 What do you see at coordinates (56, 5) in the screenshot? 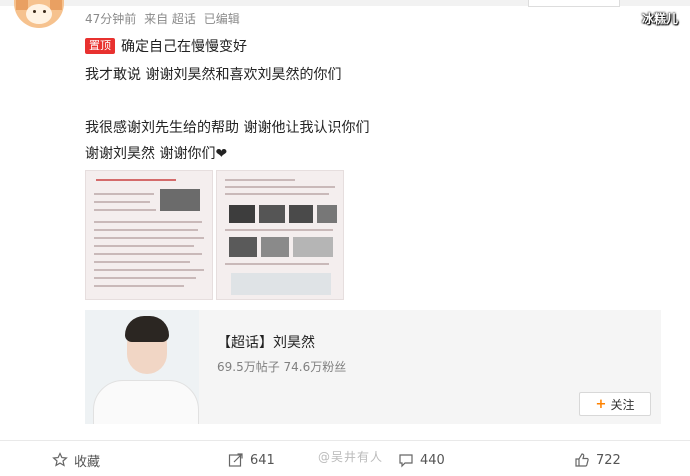
I see `avatar-ear-right` at bounding box center [56, 5].